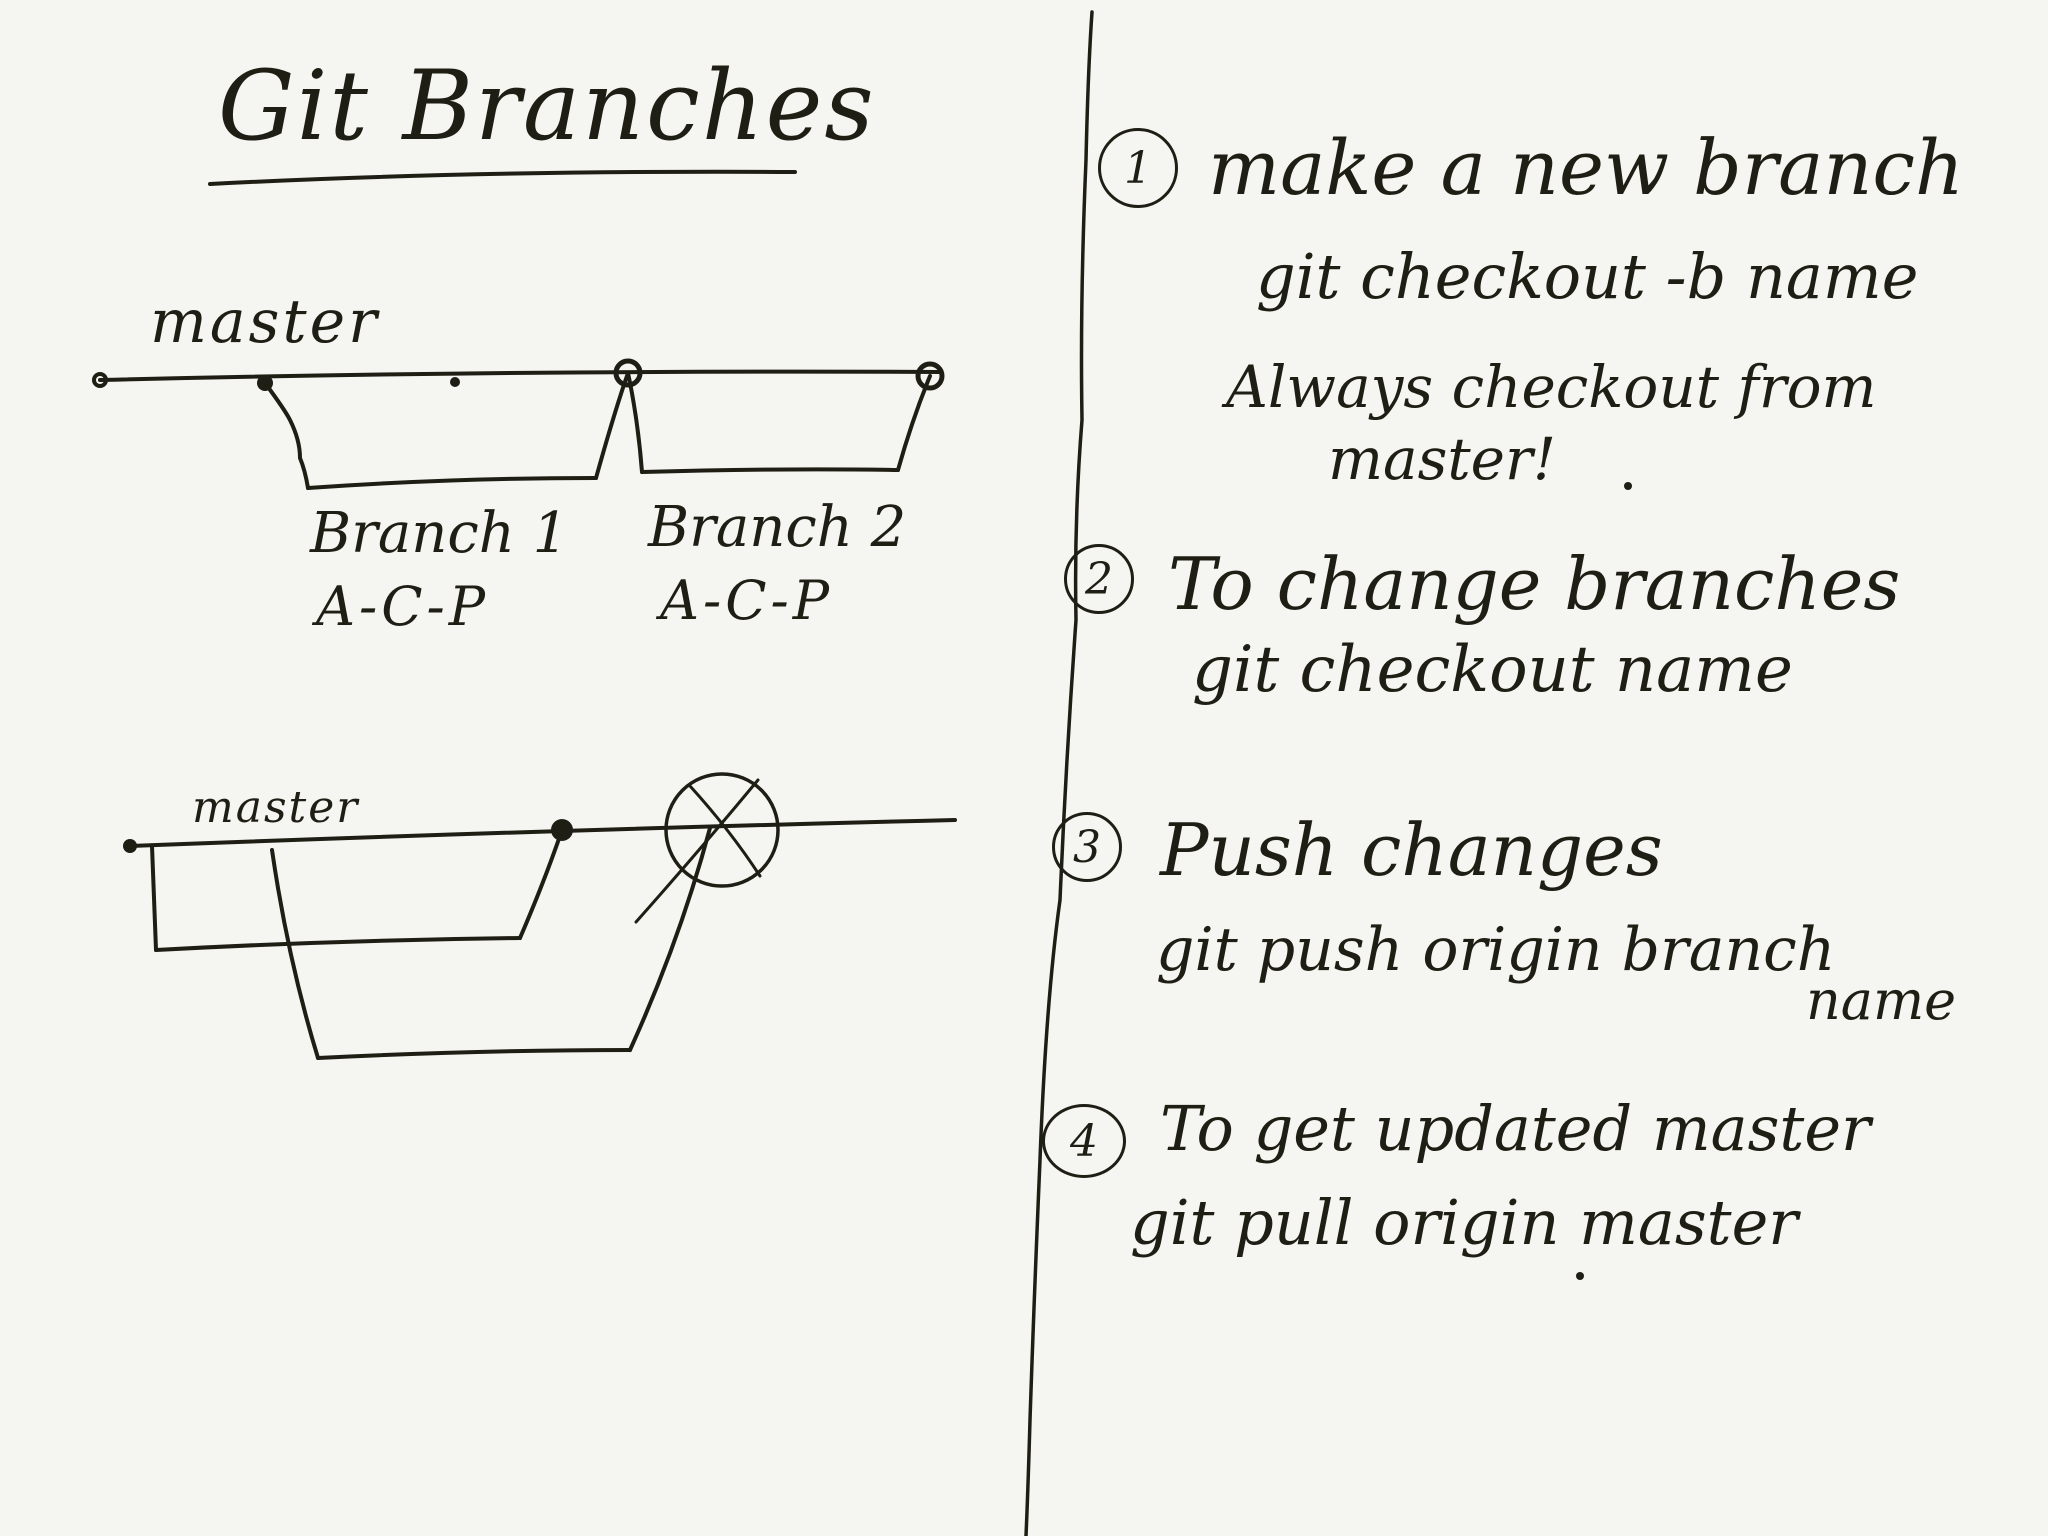 This screenshot has width=2048, height=1536. I want to click on branchB-merge, so click(670, 939).